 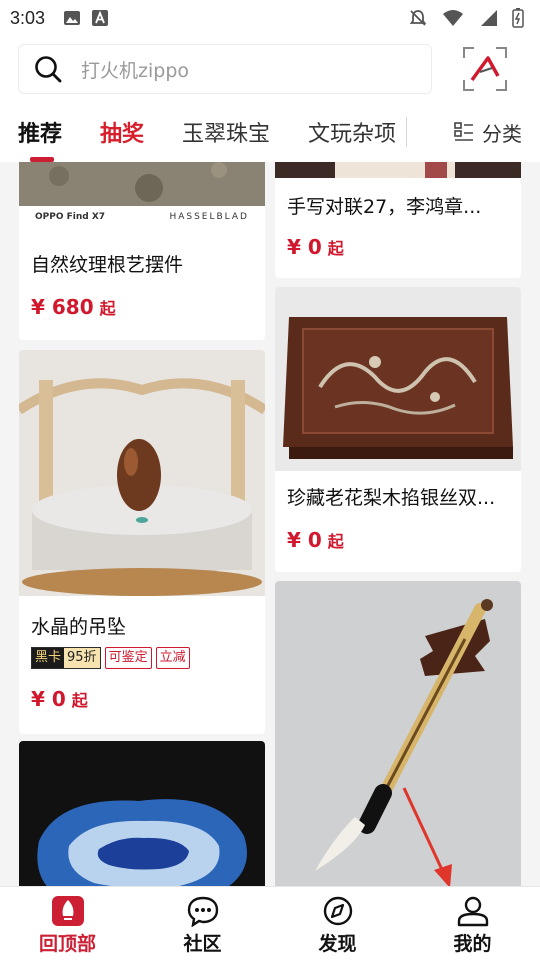 What do you see at coordinates (142, 184) in the screenshot?
I see `product-image-root-carving` at bounding box center [142, 184].